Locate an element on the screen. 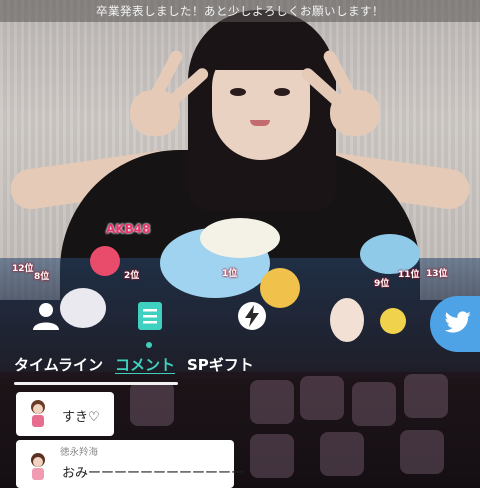  twitter-share-button is located at coordinates (455, 324).